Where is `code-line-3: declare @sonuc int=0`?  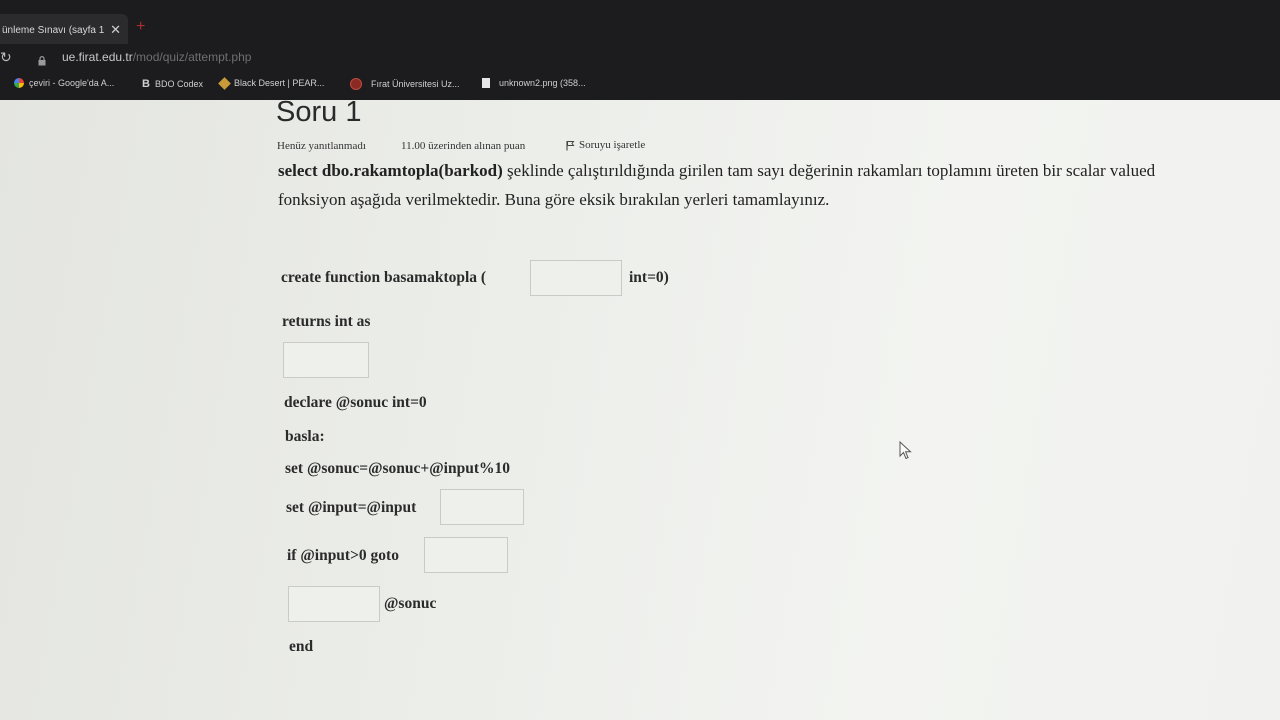 code-line-3: declare @sonuc int=0 is located at coordinates (355, 402).